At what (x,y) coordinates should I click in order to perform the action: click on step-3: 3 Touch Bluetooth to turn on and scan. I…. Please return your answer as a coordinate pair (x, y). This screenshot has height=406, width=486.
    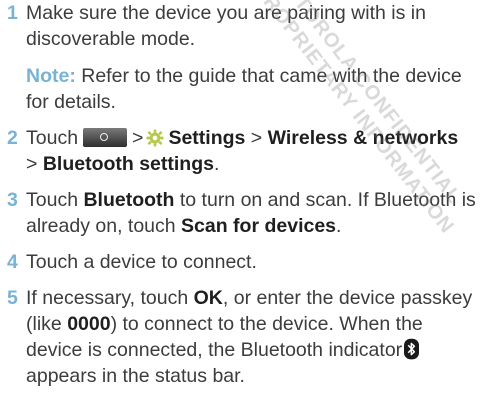
    Looking at the image, I should click on (243, 213).